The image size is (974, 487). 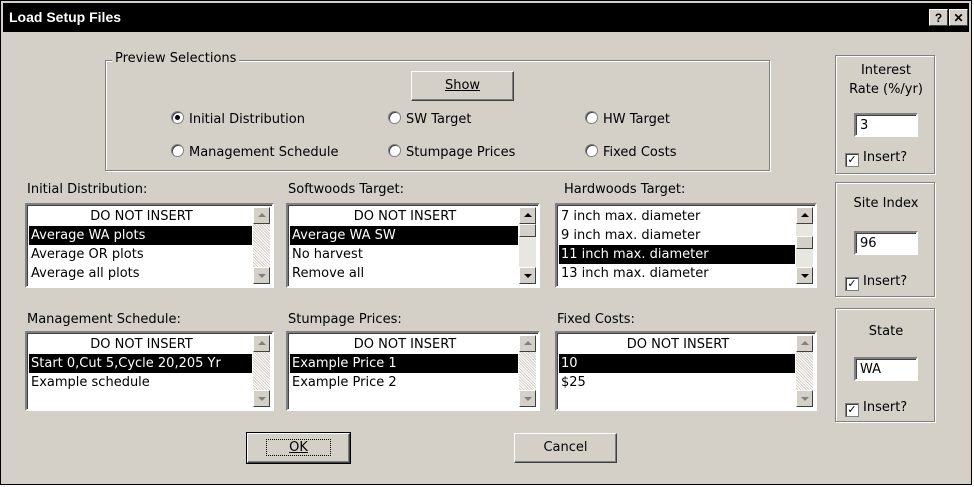 I want to click on list-item: Example Price 1, so click(x=404, y=363).